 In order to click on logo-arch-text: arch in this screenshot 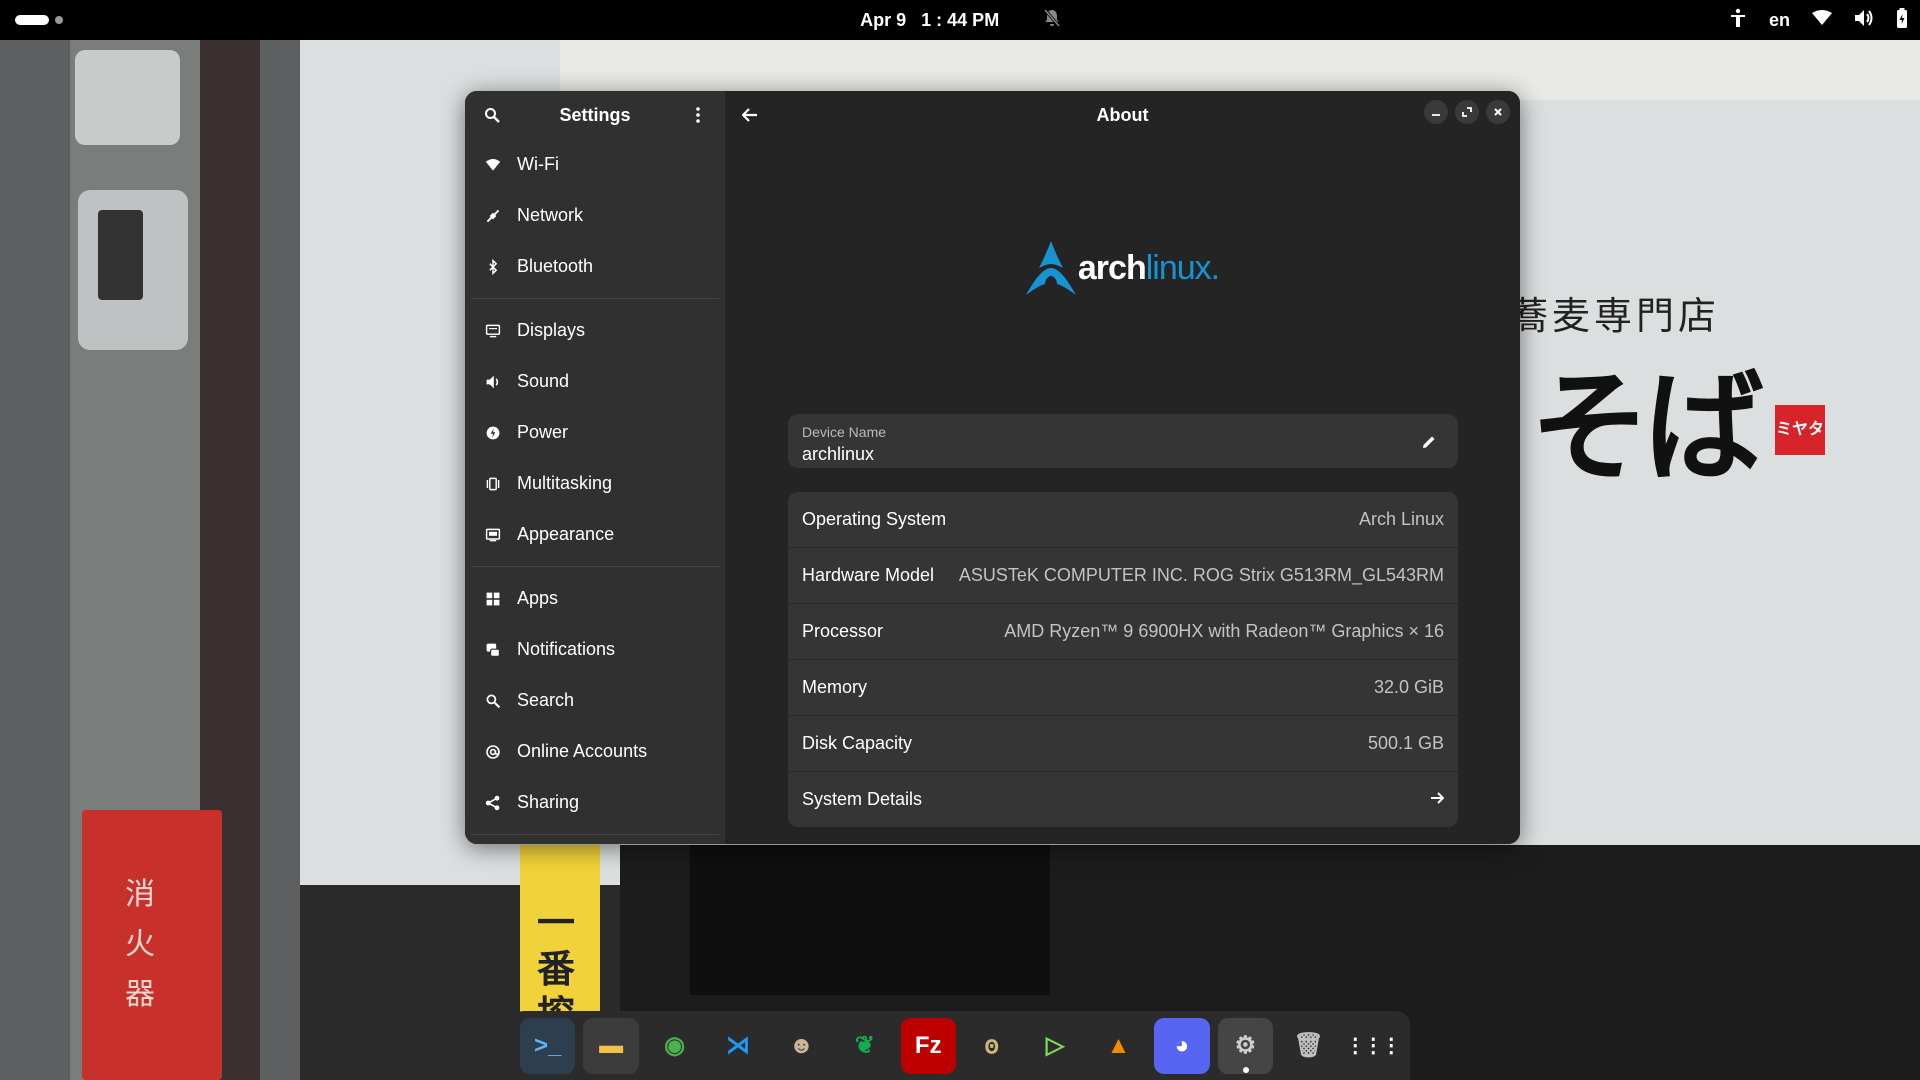, I will do `click(1112, 267)`.